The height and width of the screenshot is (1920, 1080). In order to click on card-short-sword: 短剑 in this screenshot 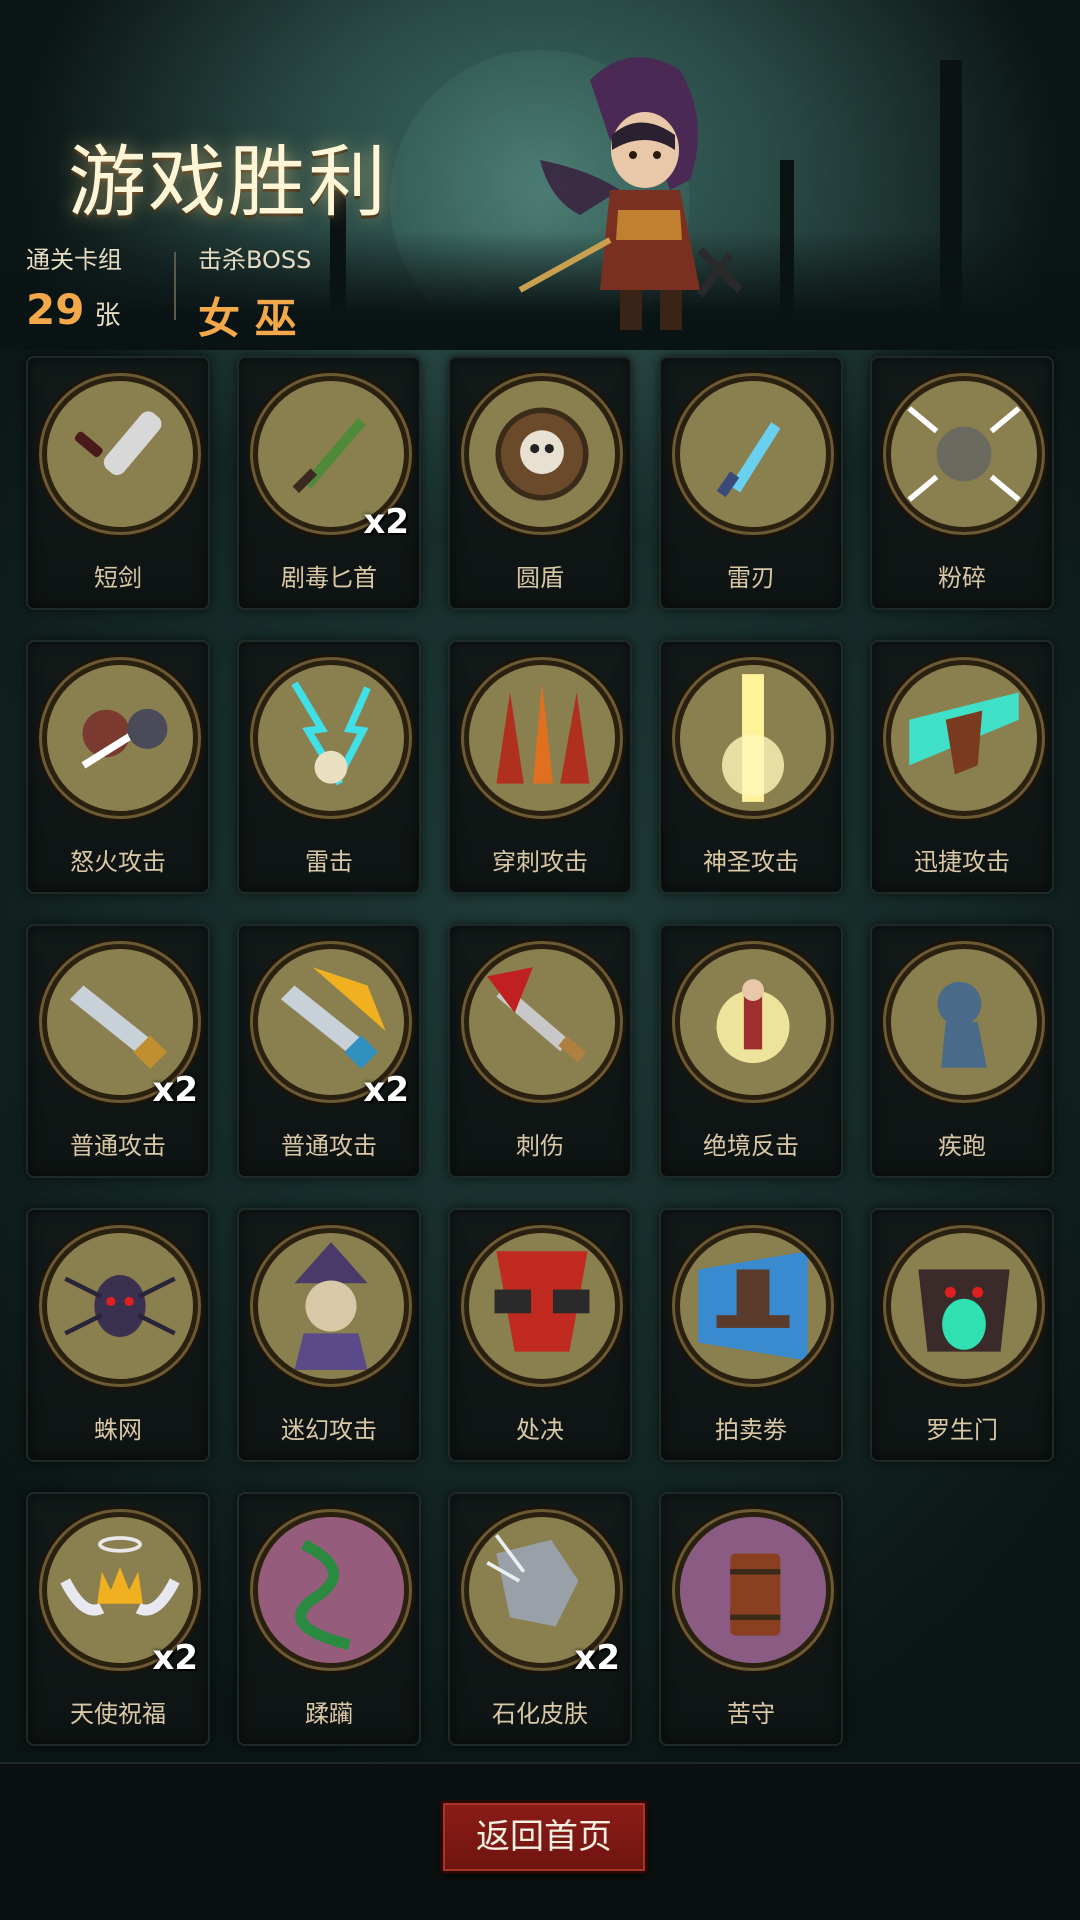, I will do `click(118, 483)`.